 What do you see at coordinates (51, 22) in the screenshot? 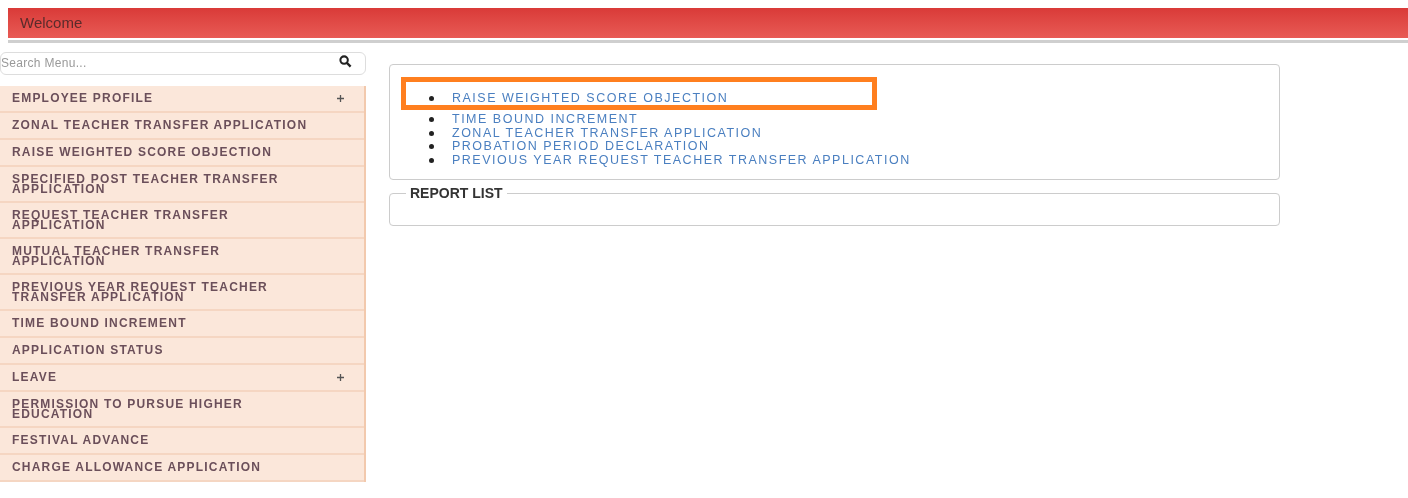
I see `header-title: Welcome` at bounding box center [51, 22].